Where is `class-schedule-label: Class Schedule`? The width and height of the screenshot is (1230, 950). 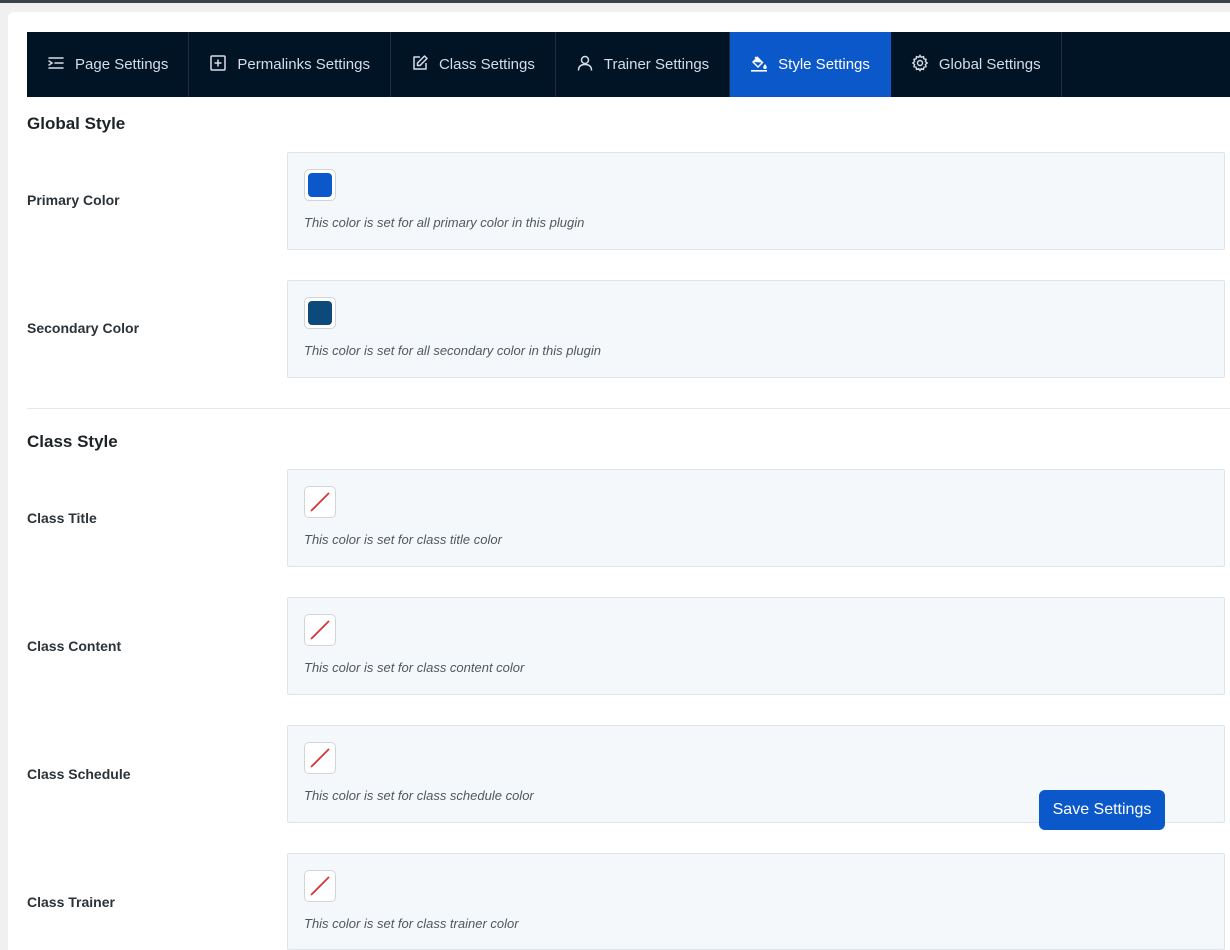 class-schedule-label: Class Schedule is located at coordinates (79, 774).